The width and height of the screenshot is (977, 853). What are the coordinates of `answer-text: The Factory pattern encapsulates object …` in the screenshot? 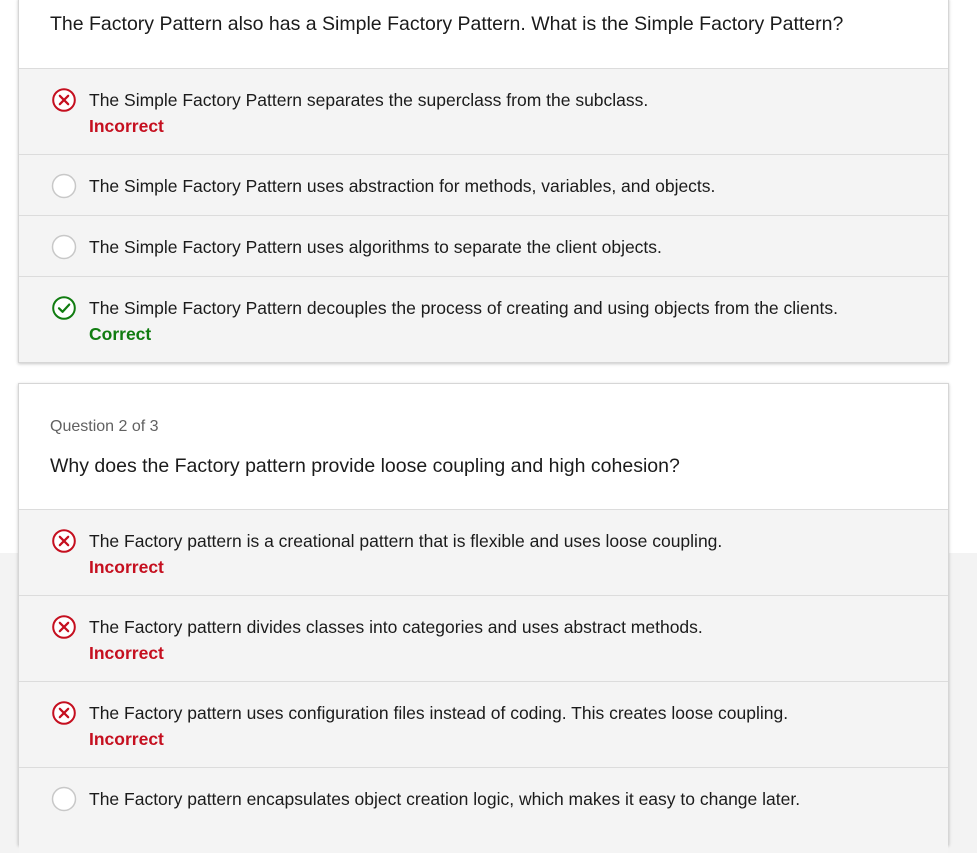 It's located at (445, 799).